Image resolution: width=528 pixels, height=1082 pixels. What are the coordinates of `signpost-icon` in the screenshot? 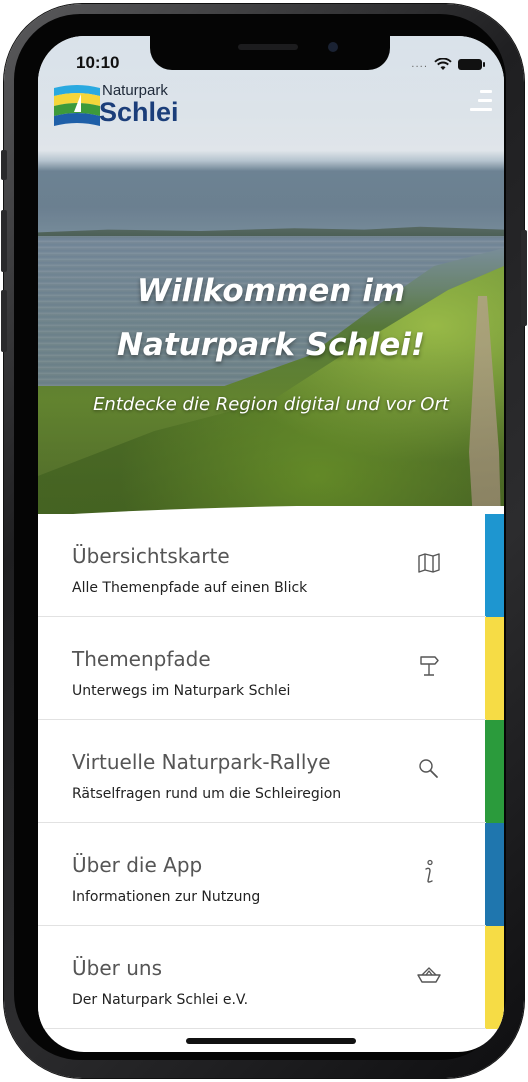 It's located at (429, 666).